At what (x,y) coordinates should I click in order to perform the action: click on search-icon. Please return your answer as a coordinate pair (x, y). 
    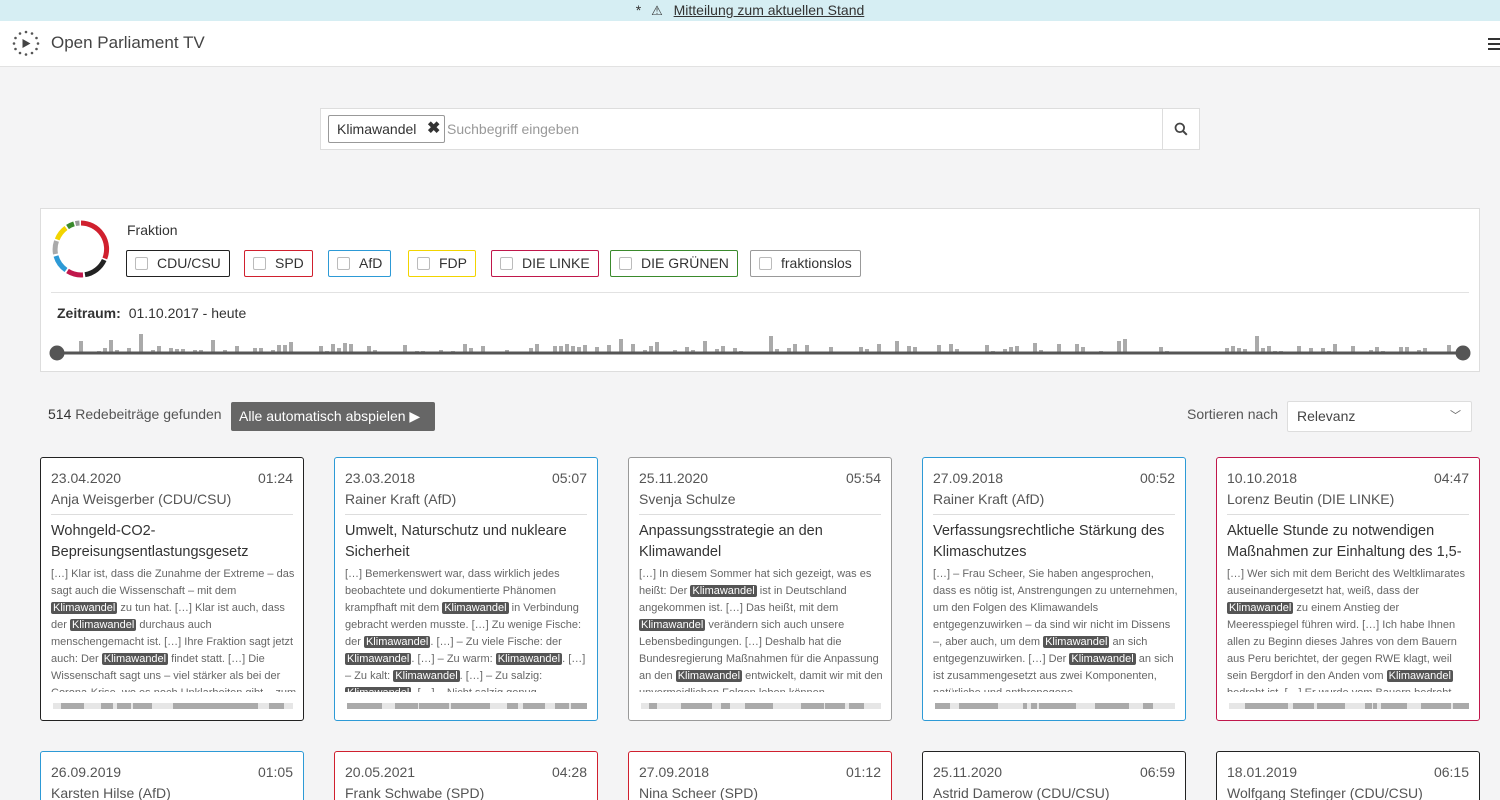
    Looking at the image, I should click on (1181, 129).